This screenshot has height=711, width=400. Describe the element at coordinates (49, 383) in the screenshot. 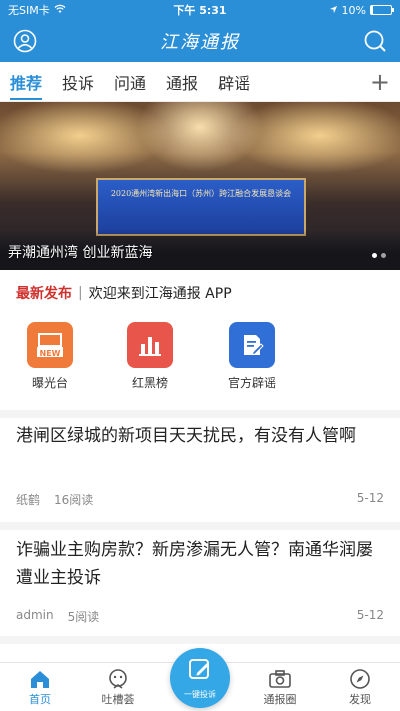

I see `quick-link-label: 曝光台` at that location.